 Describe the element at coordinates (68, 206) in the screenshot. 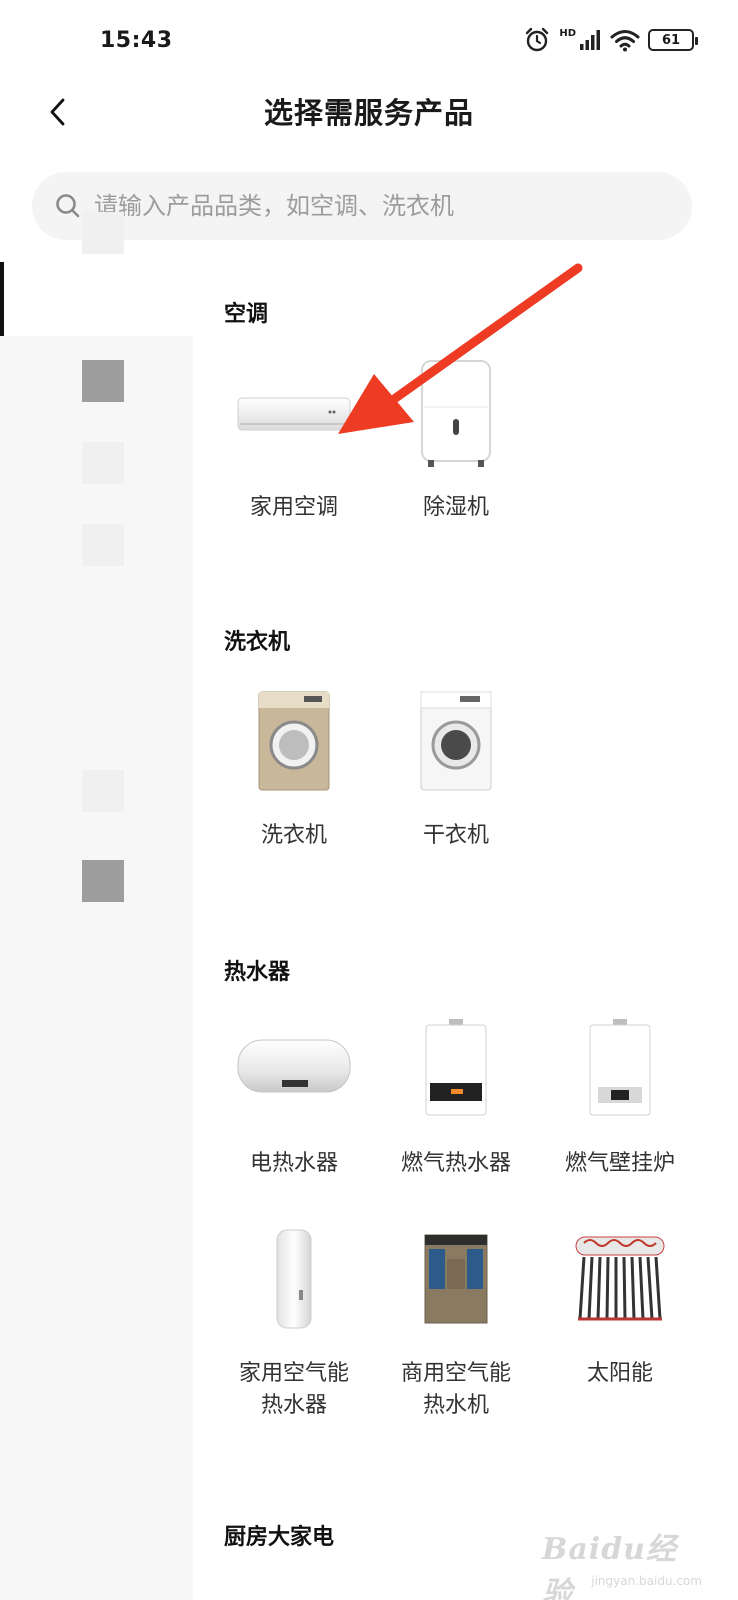

I see `search-icon` at that location.